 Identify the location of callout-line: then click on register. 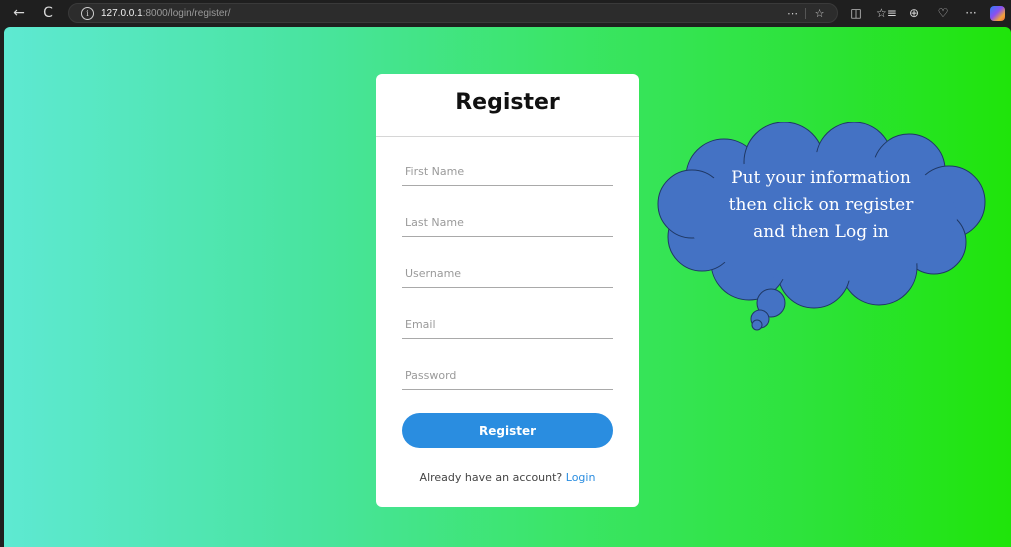
(821, 205).